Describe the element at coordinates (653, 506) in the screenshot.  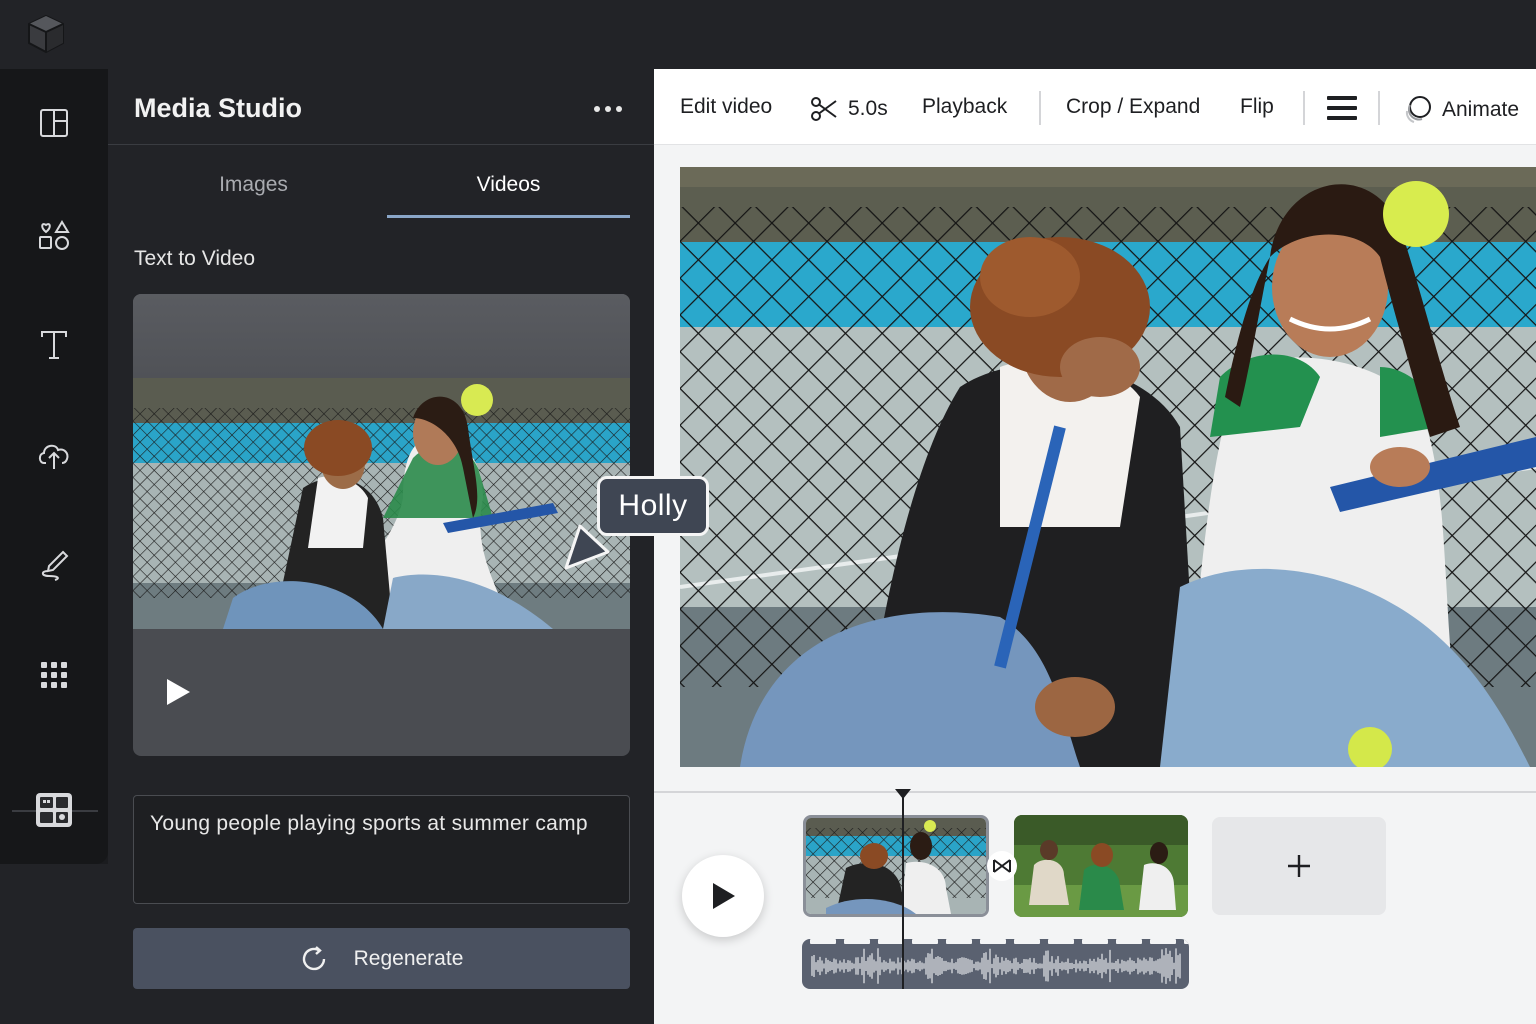
I see `collaborator-name-tag: Holly` at that location.